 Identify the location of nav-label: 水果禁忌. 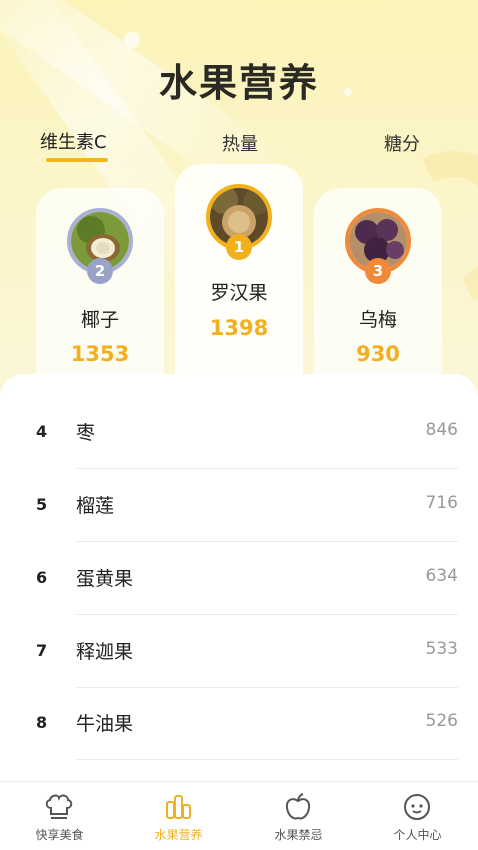
(298, 835).